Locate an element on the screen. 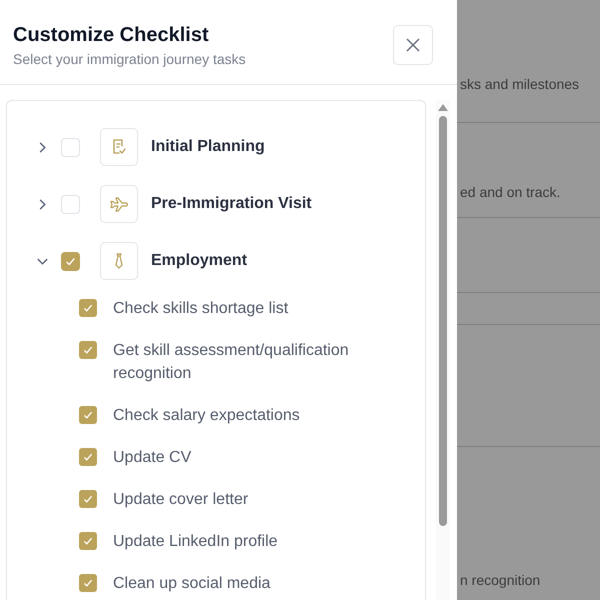 Image resolution: width=600 pixels, height=600 pixels. scrollbar is located at coordinates (443, 350).